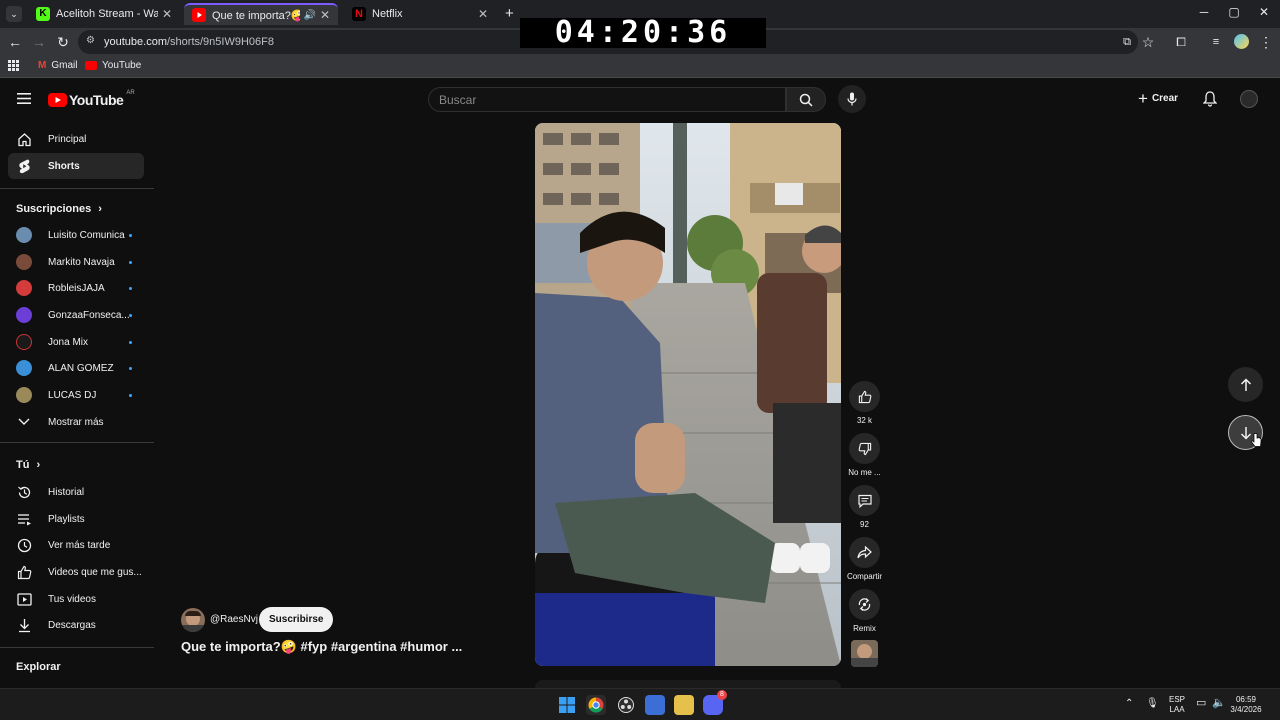 This screenshot has height=720, width=1280. Describe the element at coordinates (39, 42) in the screenshot. I see `forward-button: →` at that location.